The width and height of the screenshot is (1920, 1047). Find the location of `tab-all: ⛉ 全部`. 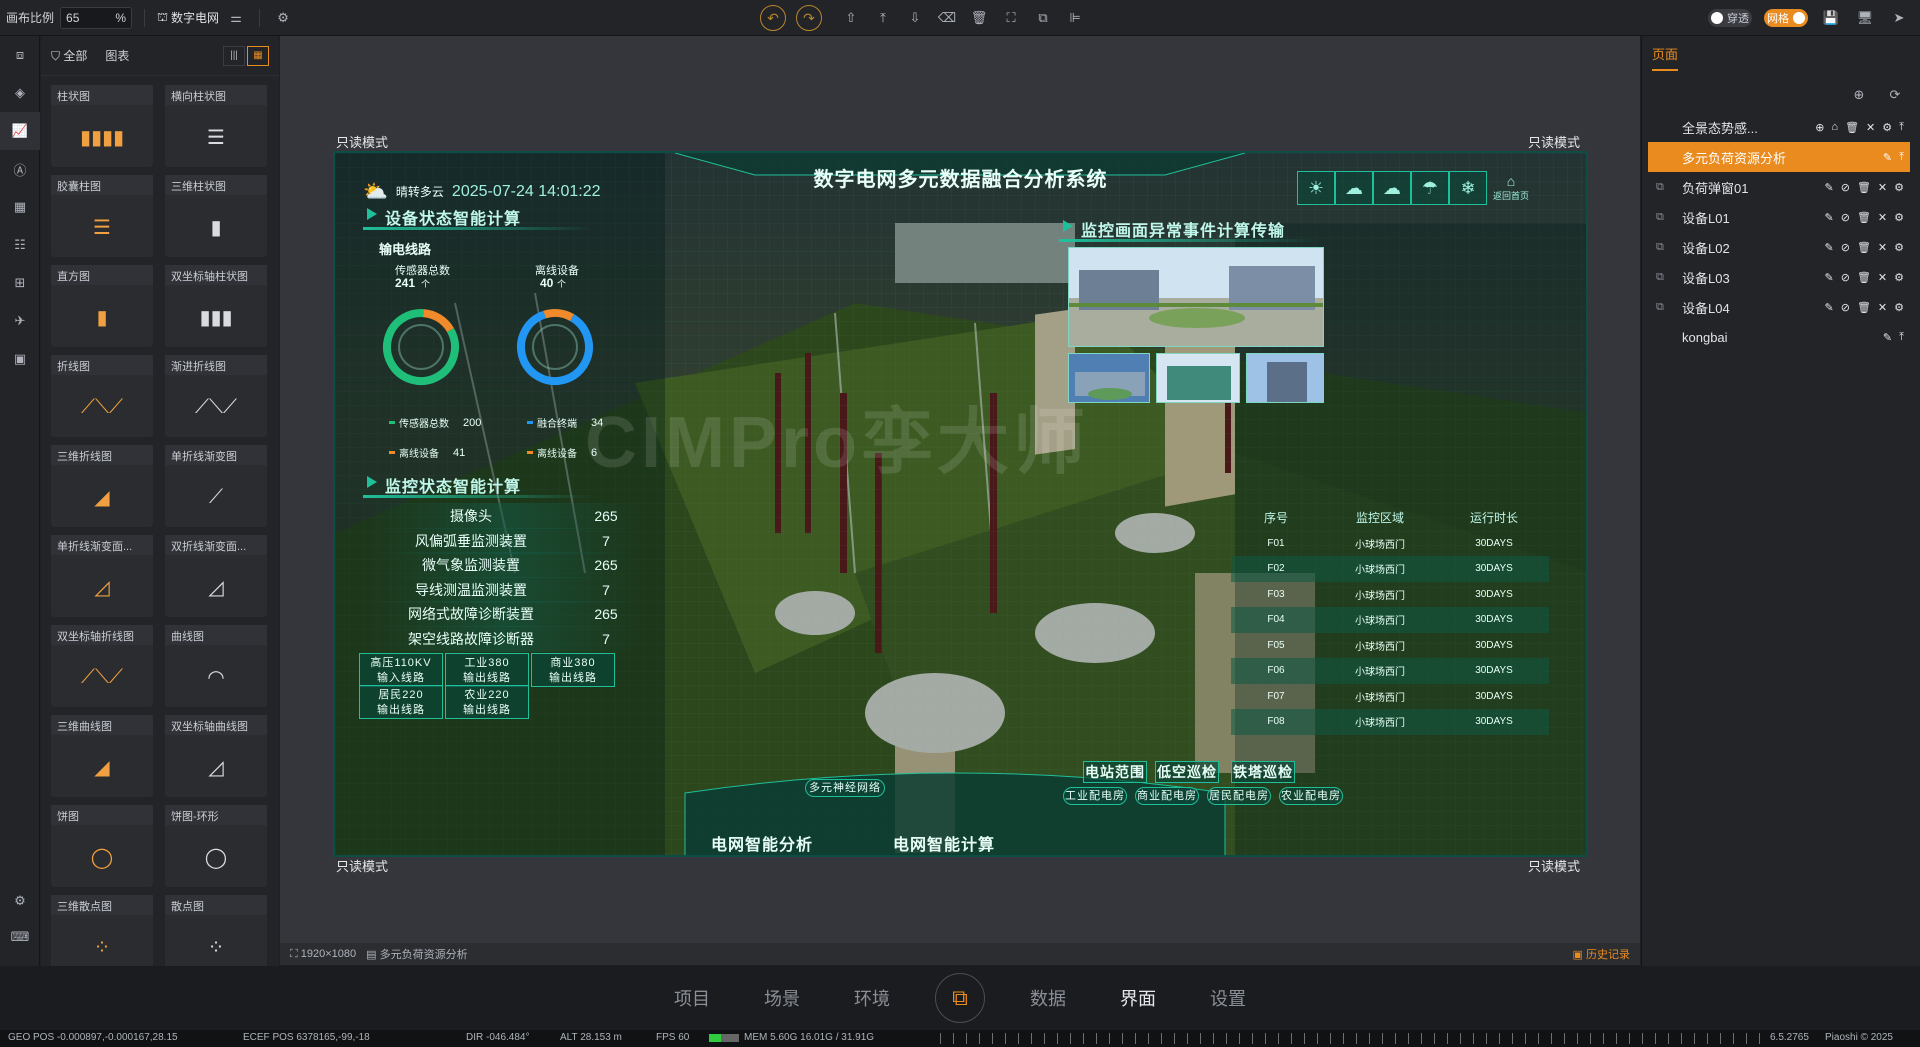

tab-all: ⛉ 全部 is located at coordinates (69, 55).